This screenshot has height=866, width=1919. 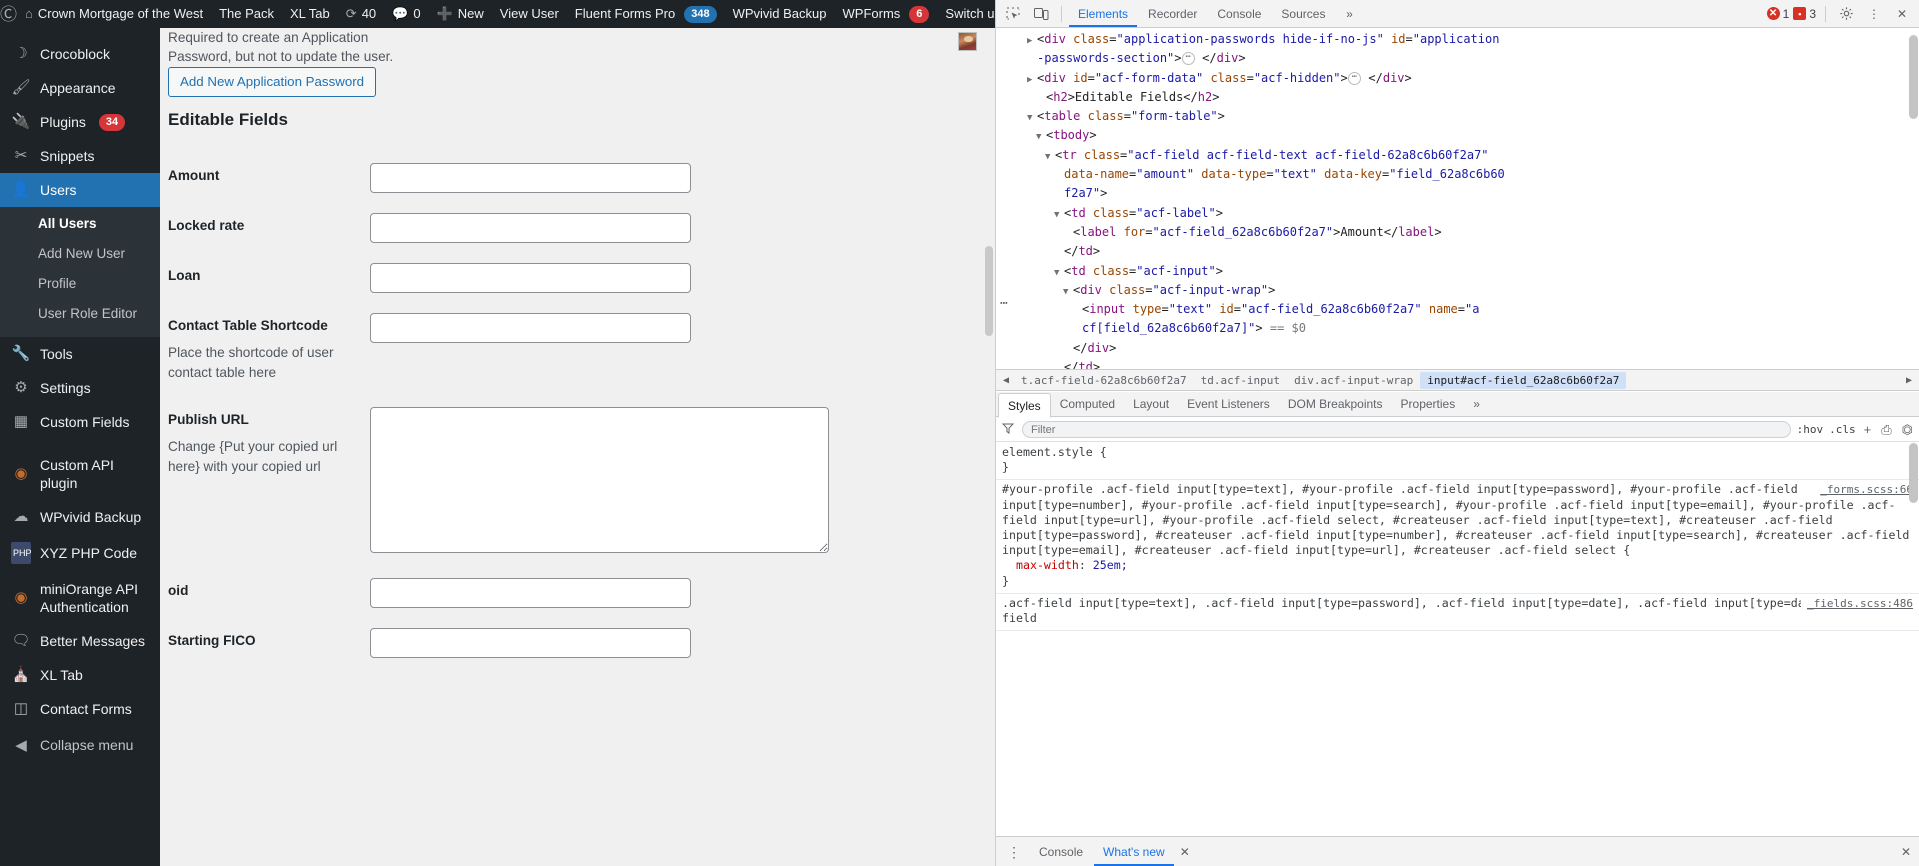 What do you see at coordinates (1151, 404) in the screenshot?
I see `tab-layout: Layout` at bounding box center [1151, 404].